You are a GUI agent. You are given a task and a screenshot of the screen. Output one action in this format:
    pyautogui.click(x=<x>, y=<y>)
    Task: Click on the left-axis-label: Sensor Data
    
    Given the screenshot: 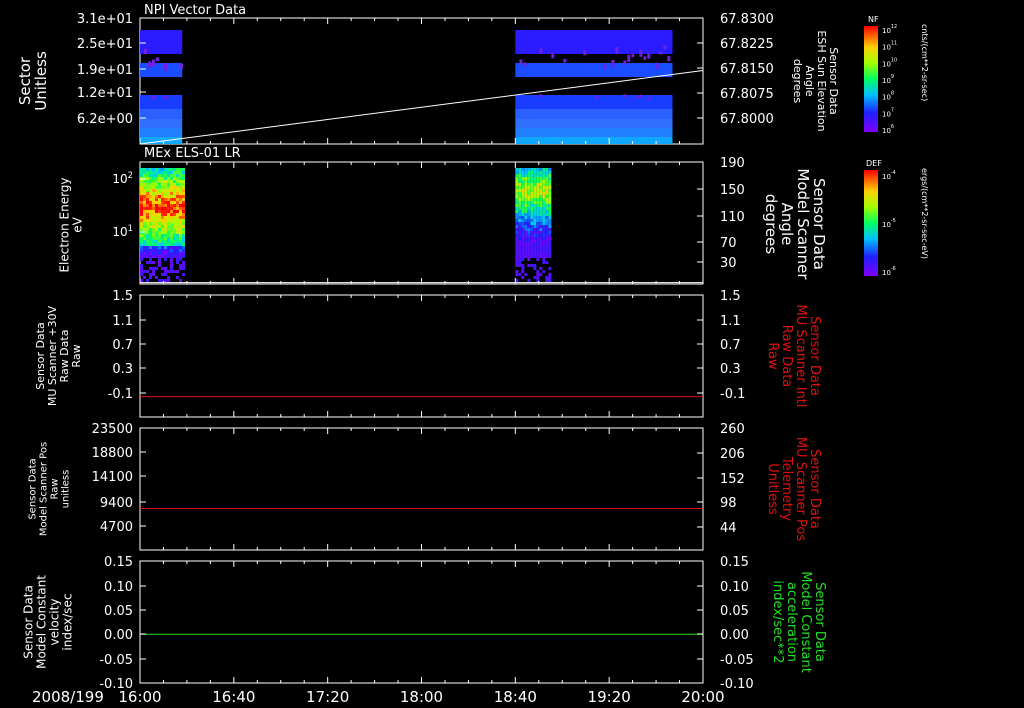 What is the action you would take?
    pyautogui.click(x=29, y=622)
    